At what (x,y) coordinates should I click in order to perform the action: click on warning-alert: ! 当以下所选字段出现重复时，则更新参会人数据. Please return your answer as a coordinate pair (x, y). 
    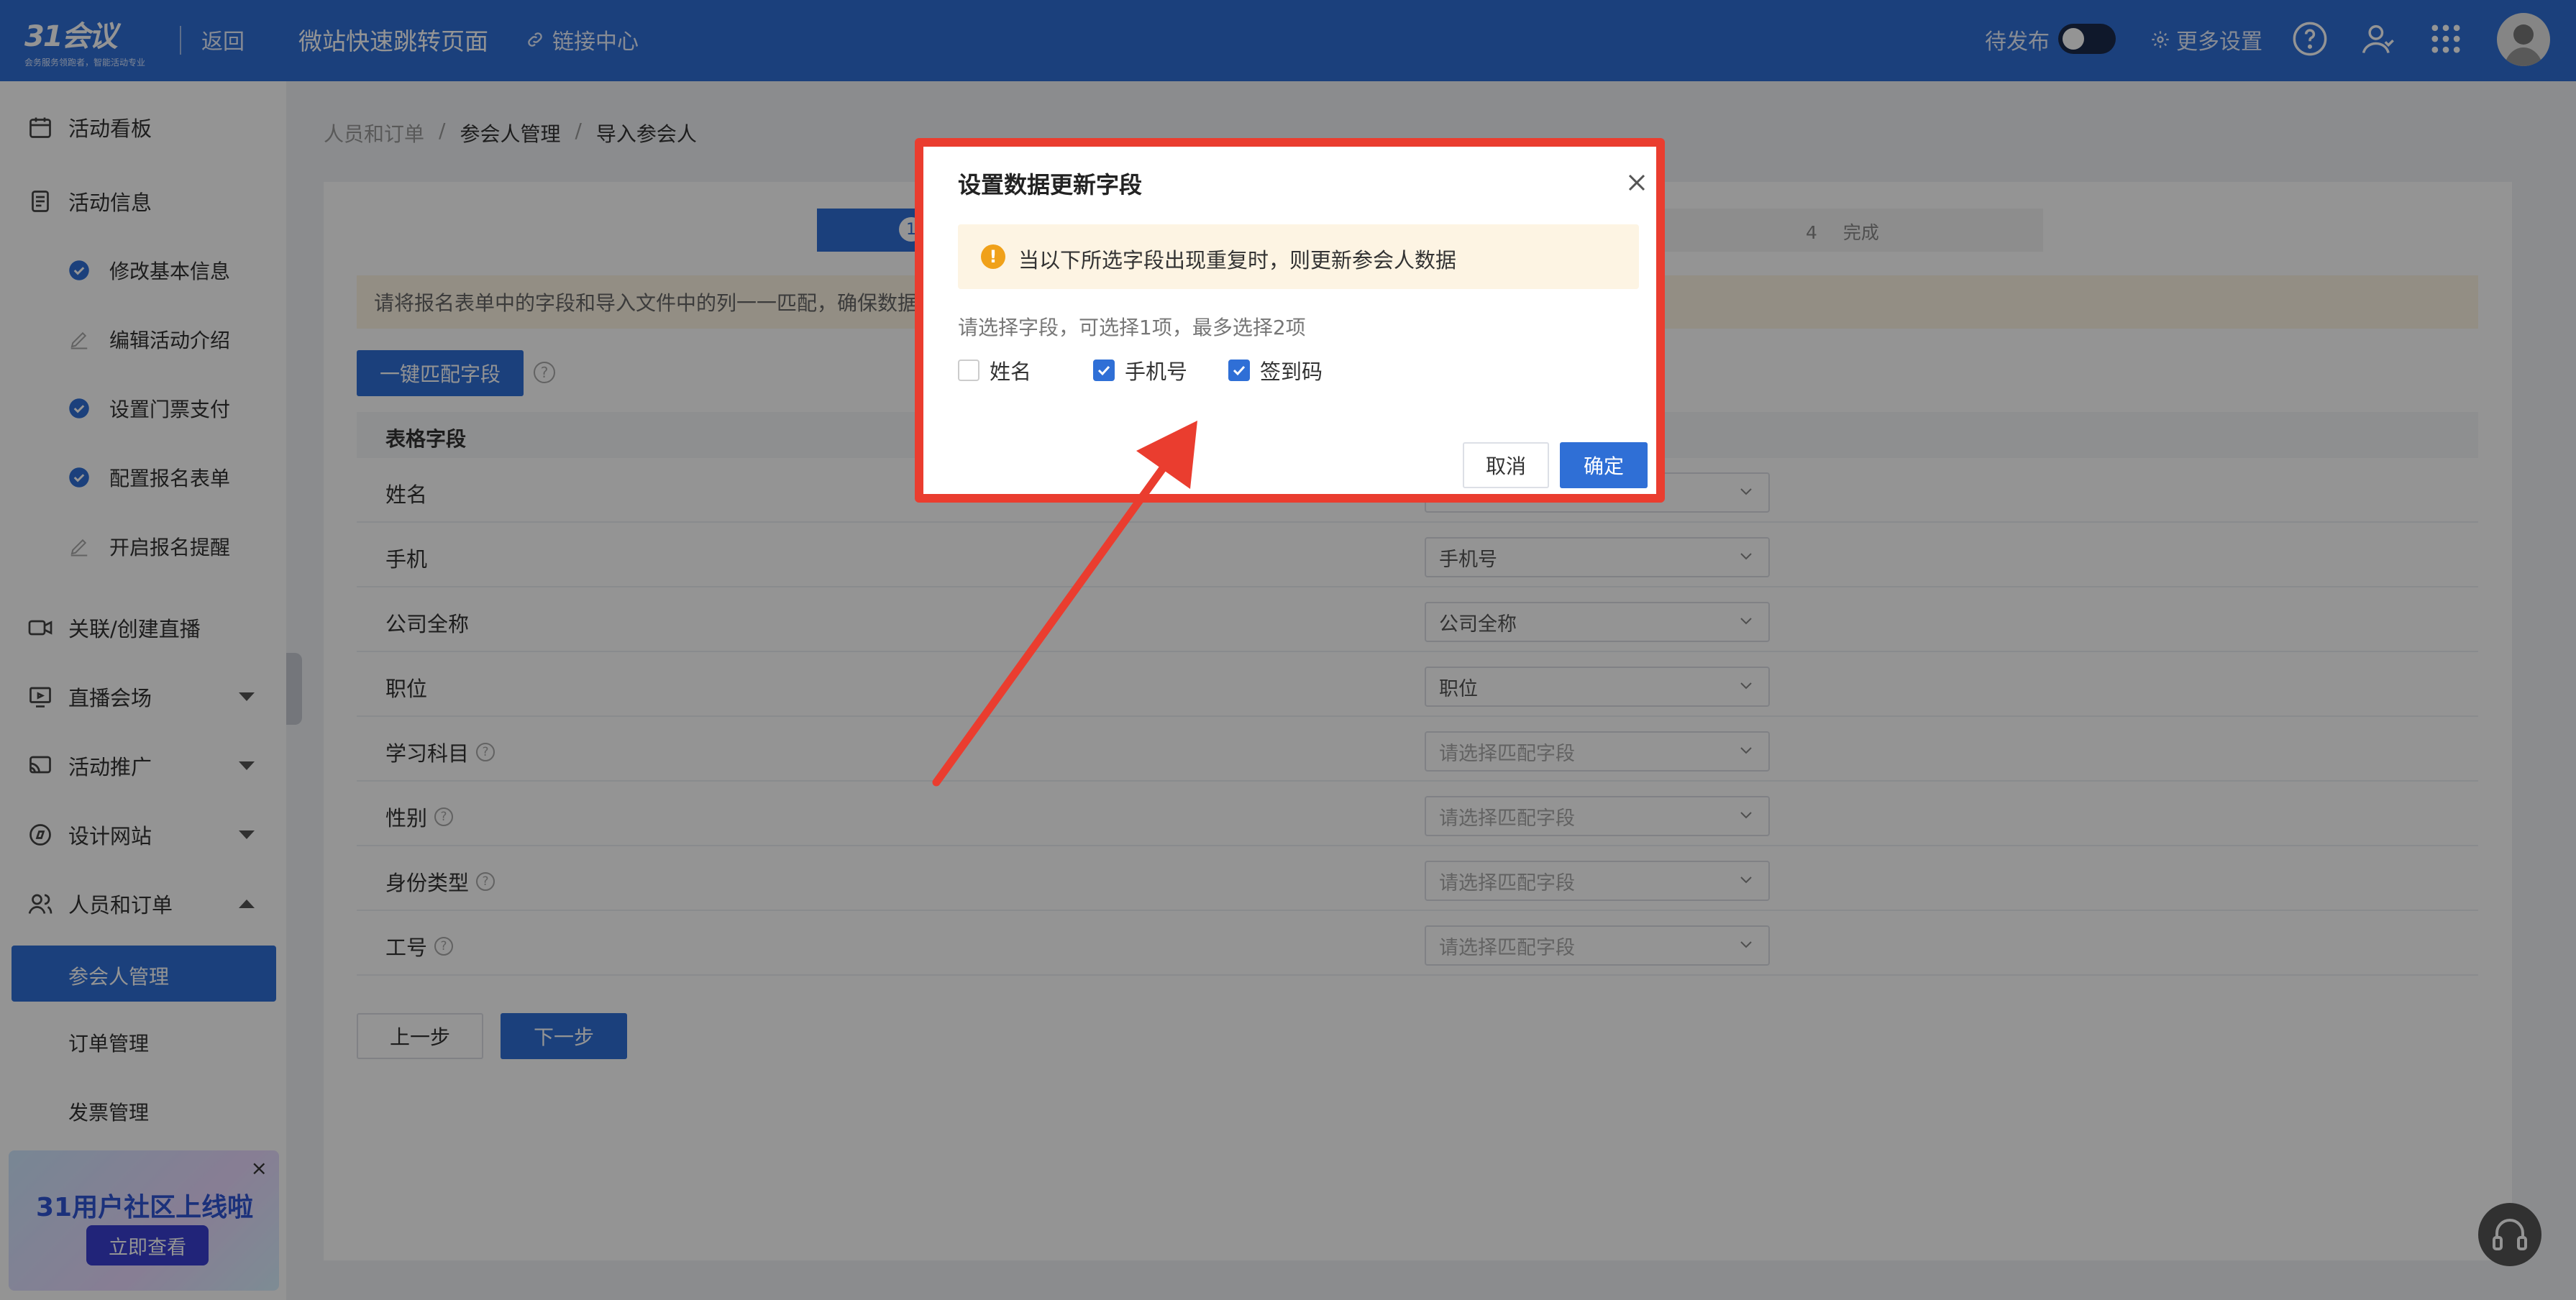
    Looking at the image, I should click on (1298, 256).